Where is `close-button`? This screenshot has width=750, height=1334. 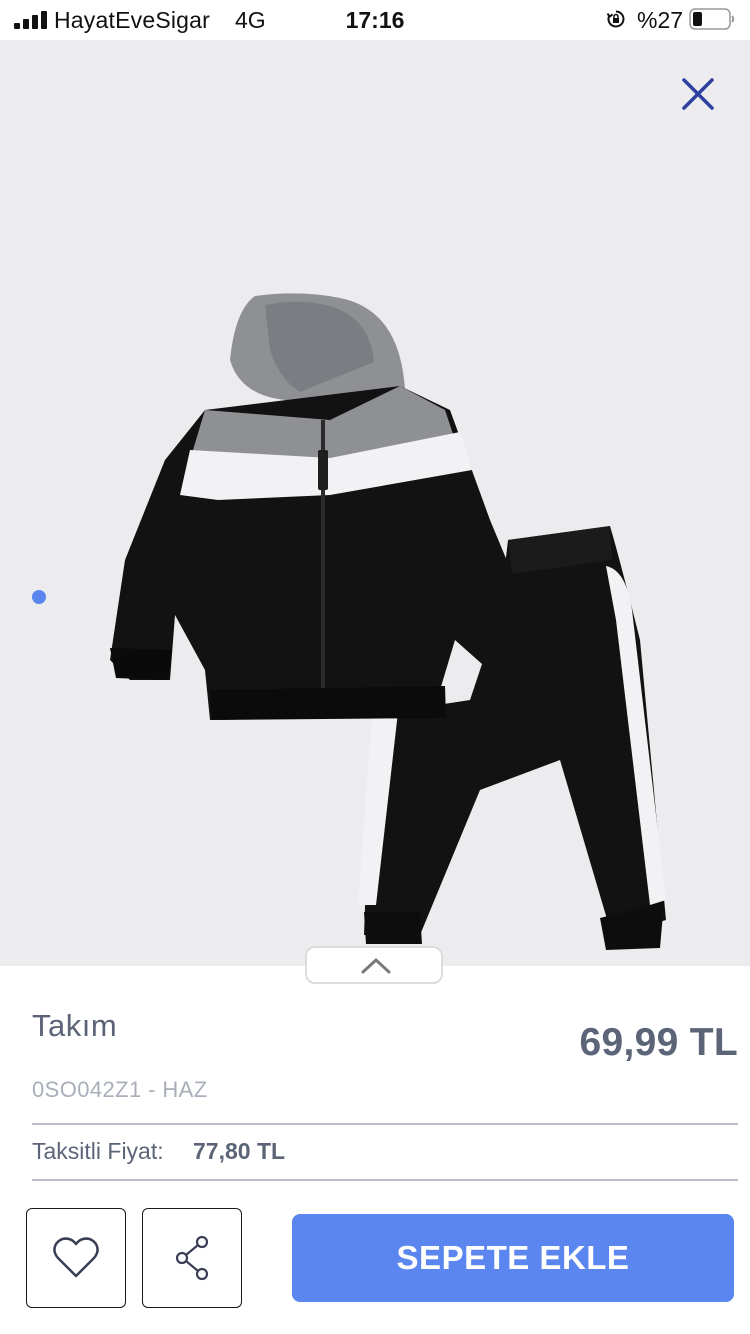 close-button is located at coordinates (698, 94).